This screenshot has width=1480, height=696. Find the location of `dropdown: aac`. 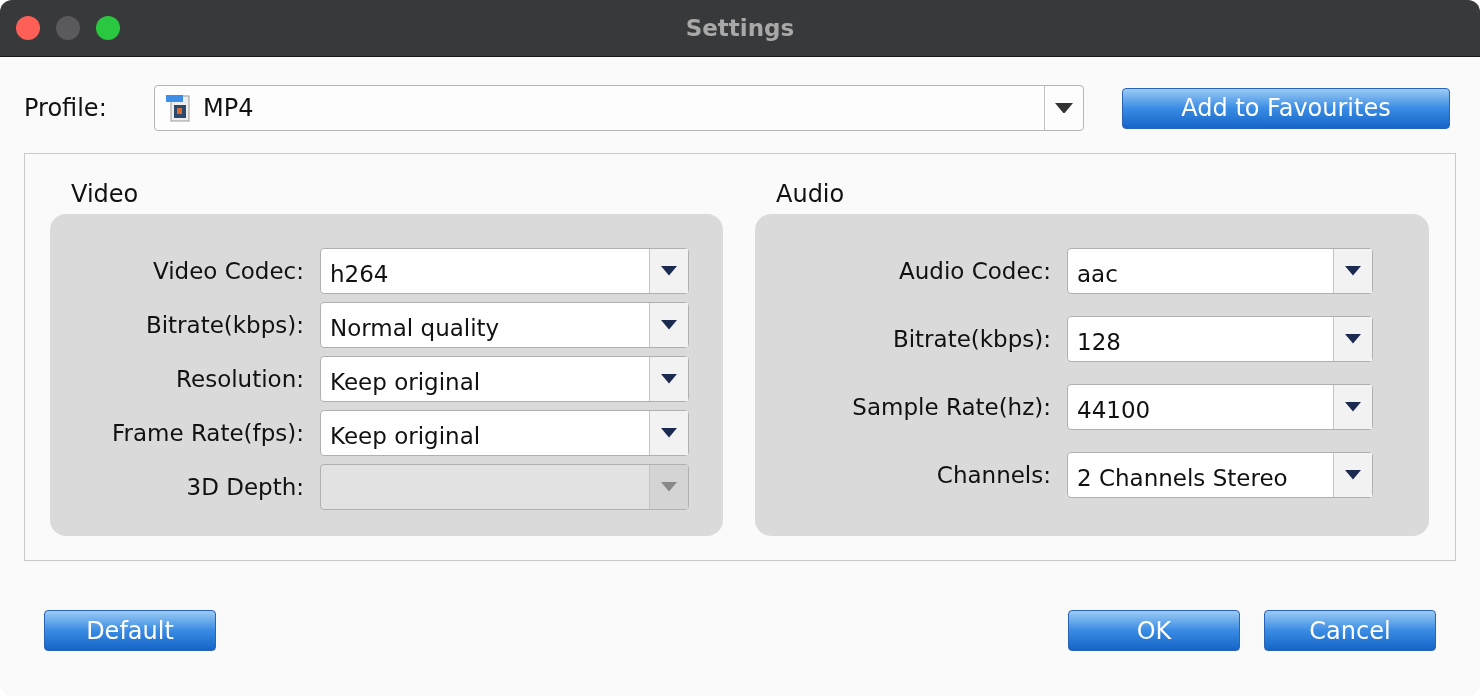

dropdown: aac is located at coordinates (1220, 271).